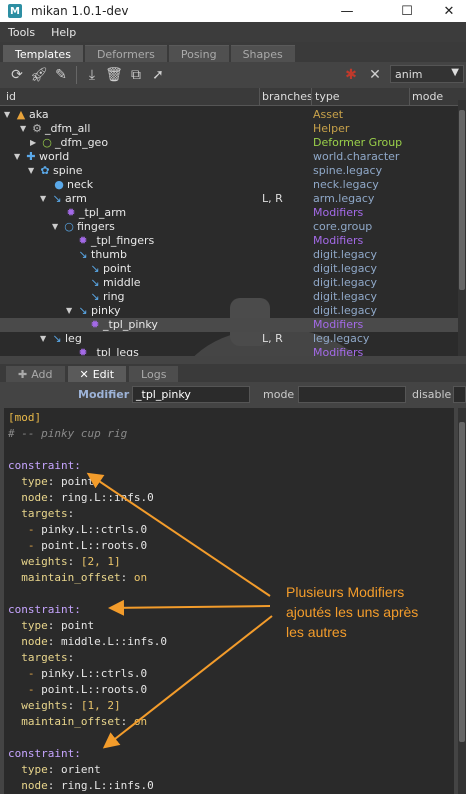 The image size is (466, 794). What do you see at coordinates (35, 374) in the screenshot?
I see `tab-add: ✚ Add` at bounding box center [35, 374].